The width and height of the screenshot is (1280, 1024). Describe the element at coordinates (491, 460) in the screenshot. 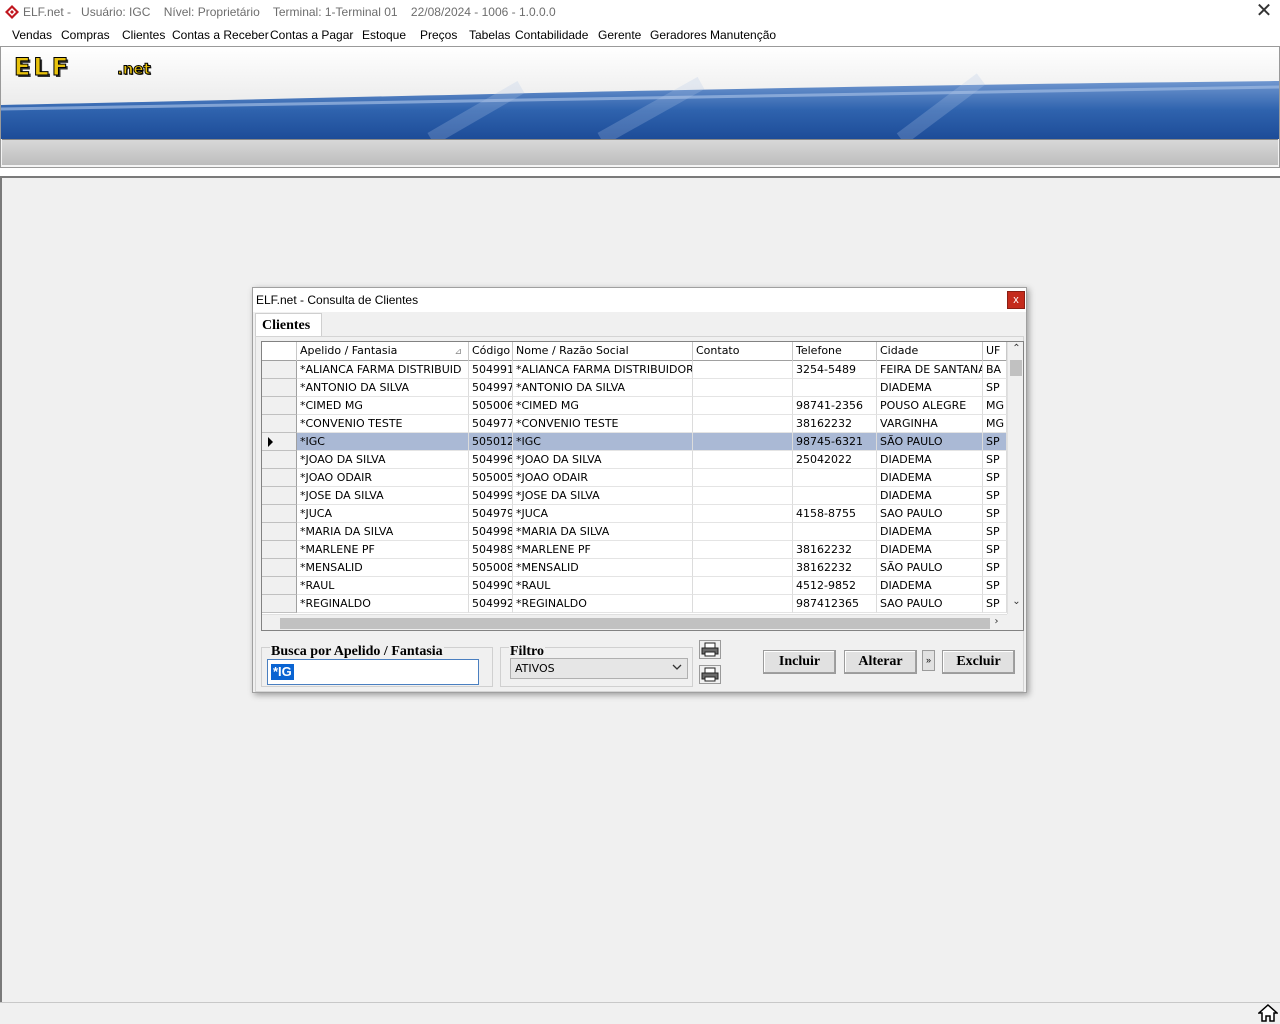

I see `cell-codigo: 504996` at that location.